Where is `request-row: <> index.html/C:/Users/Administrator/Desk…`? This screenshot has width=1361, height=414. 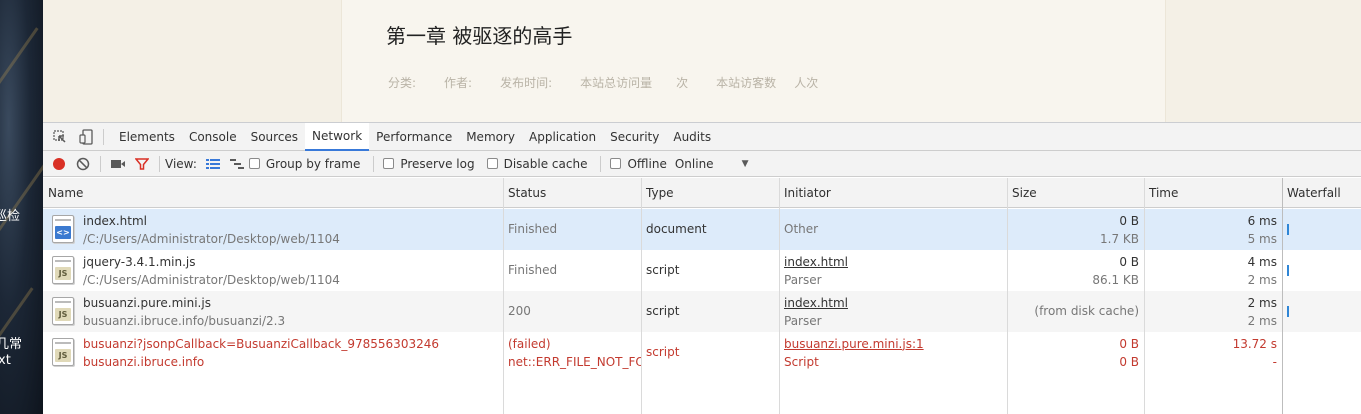
request-row: <> index.html/C:/Users/Administrator/Desk… is located at coordinates (702, 229).